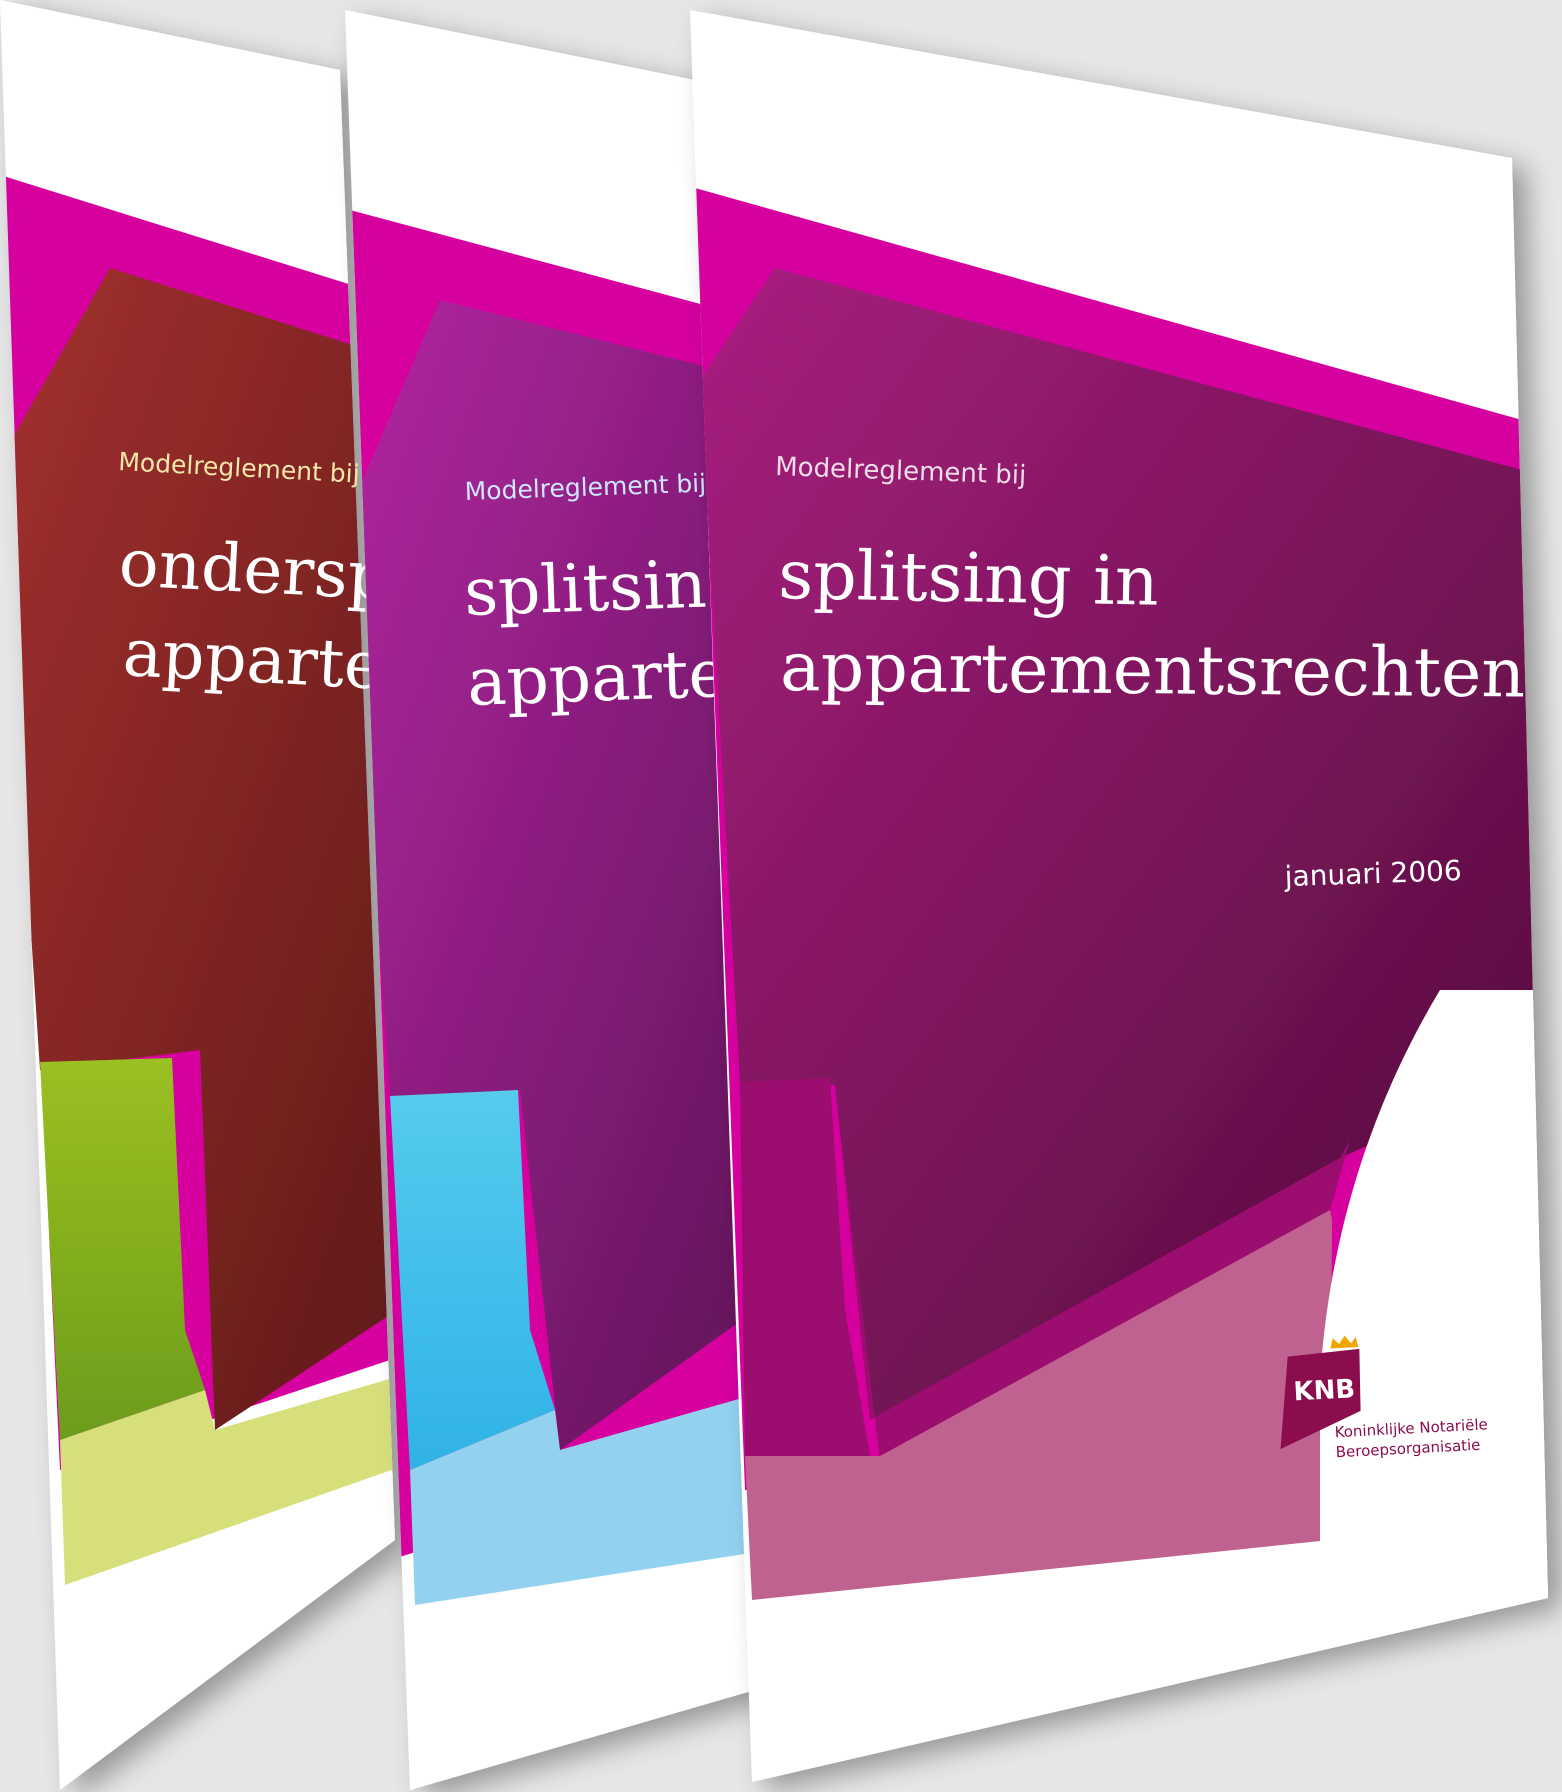 Image resolution: width=1562 pixels, height=1792 pixels. I want to click on cover-front-title-line1: splitsing in, so click(969, 579).